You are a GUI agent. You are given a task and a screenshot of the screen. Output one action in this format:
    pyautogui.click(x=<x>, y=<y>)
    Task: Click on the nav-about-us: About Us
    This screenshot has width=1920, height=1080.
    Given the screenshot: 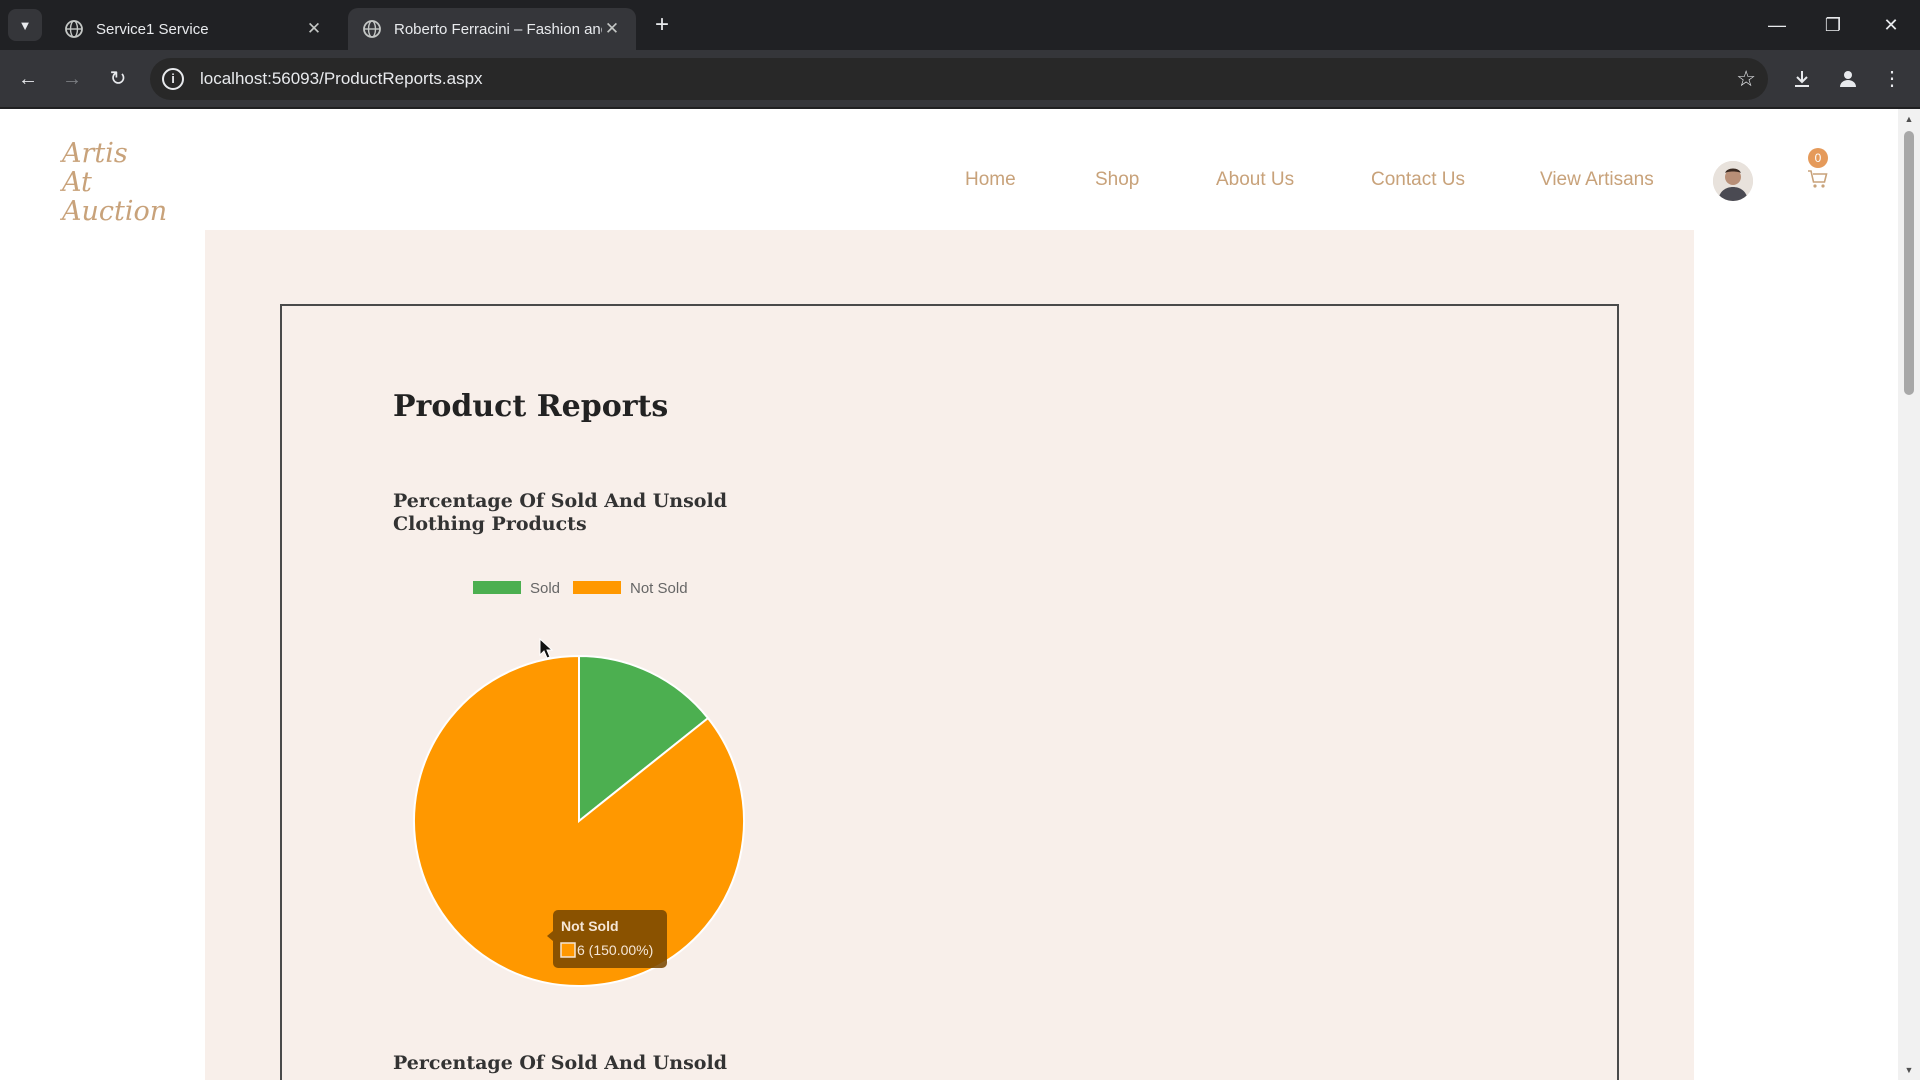 What is the action you would take?
    pyautogui.click(x=1255, y=182)
    